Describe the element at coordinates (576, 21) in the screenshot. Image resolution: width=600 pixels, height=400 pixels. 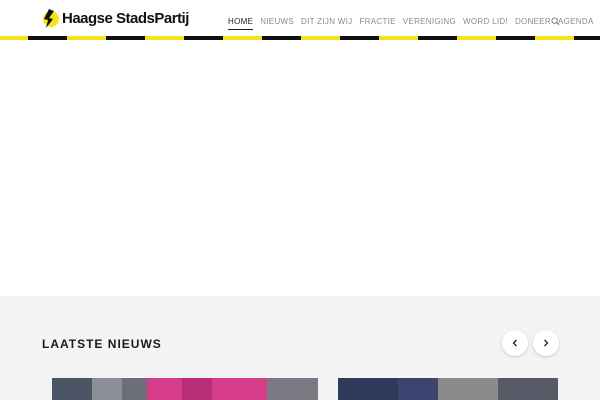
I see `nav-item-agenda: AGENDA` at that location.